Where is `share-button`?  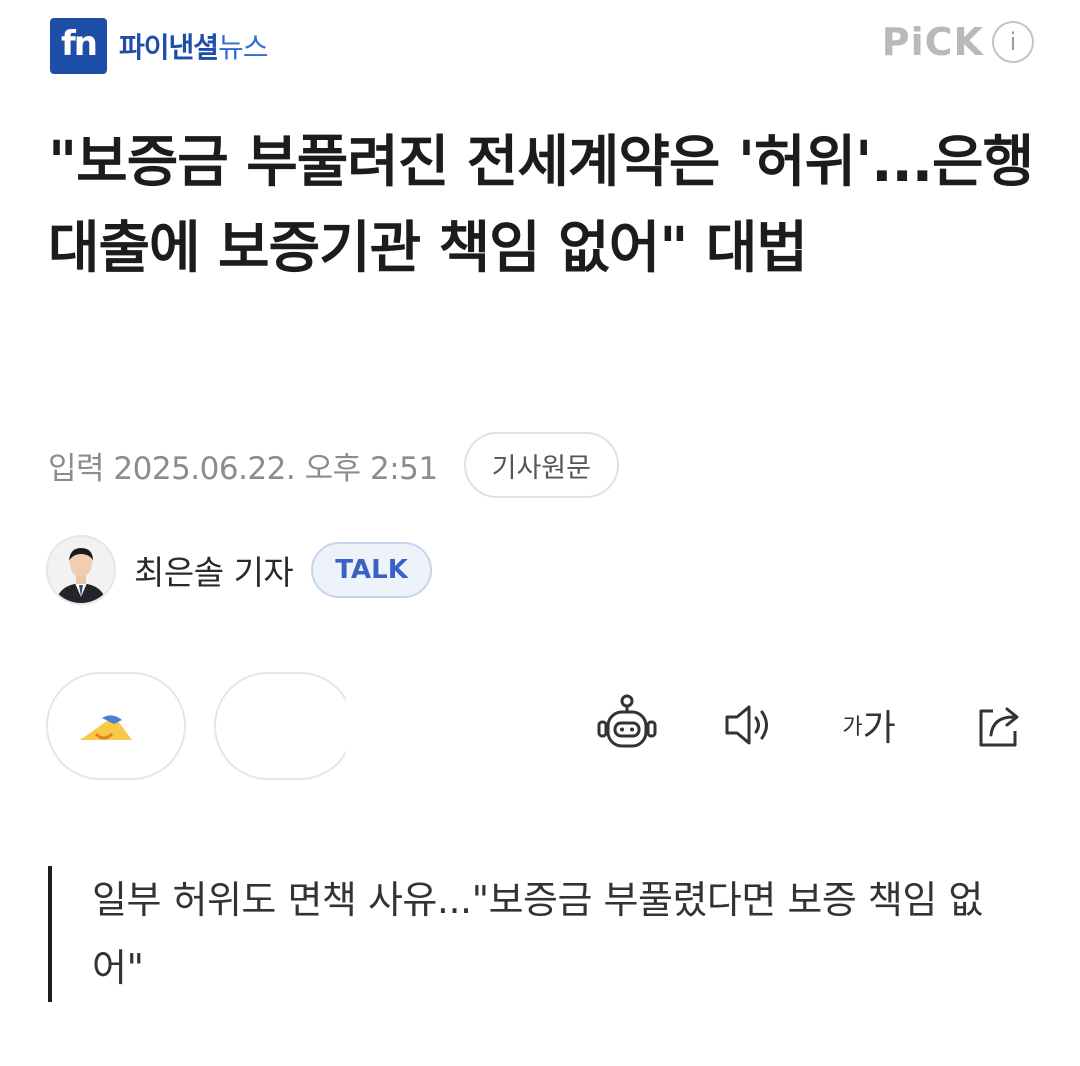 share-button is located at coordinates (999, 725).